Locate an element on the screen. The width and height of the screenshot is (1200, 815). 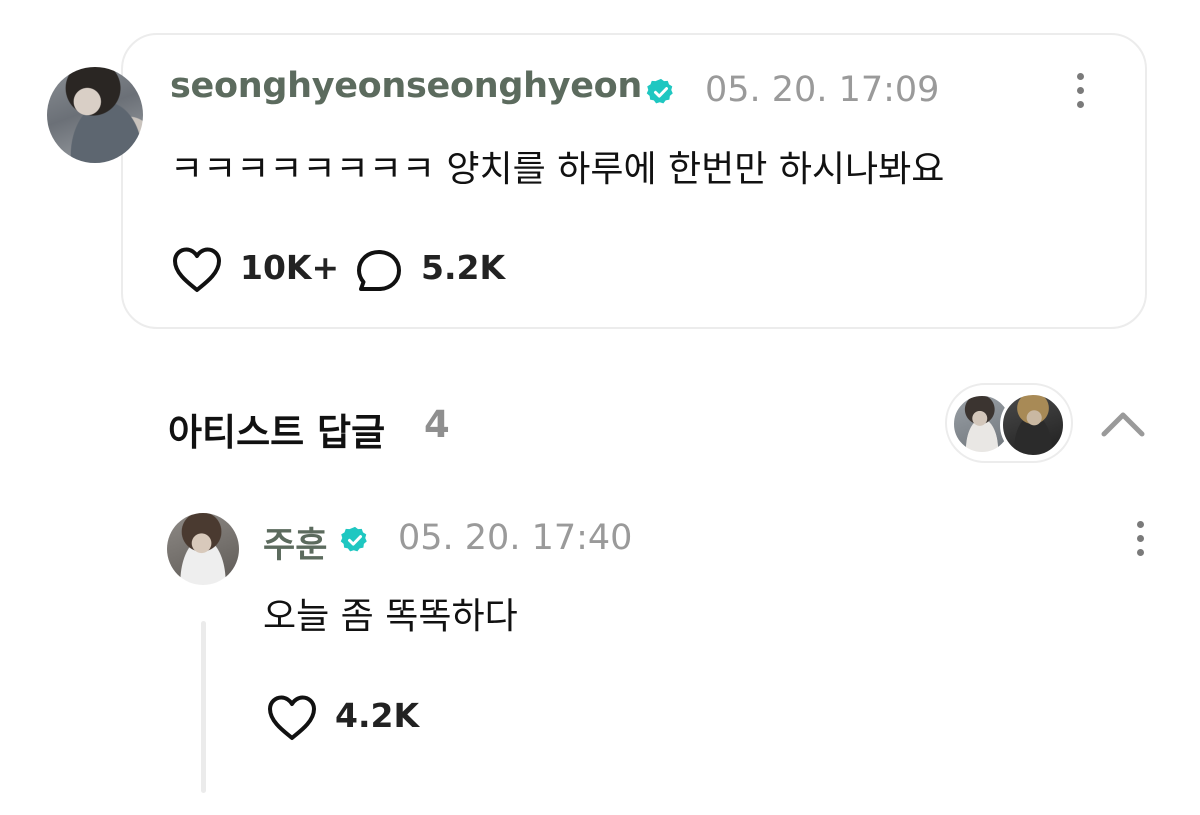
thread-line is located at coordinates (203, 707).